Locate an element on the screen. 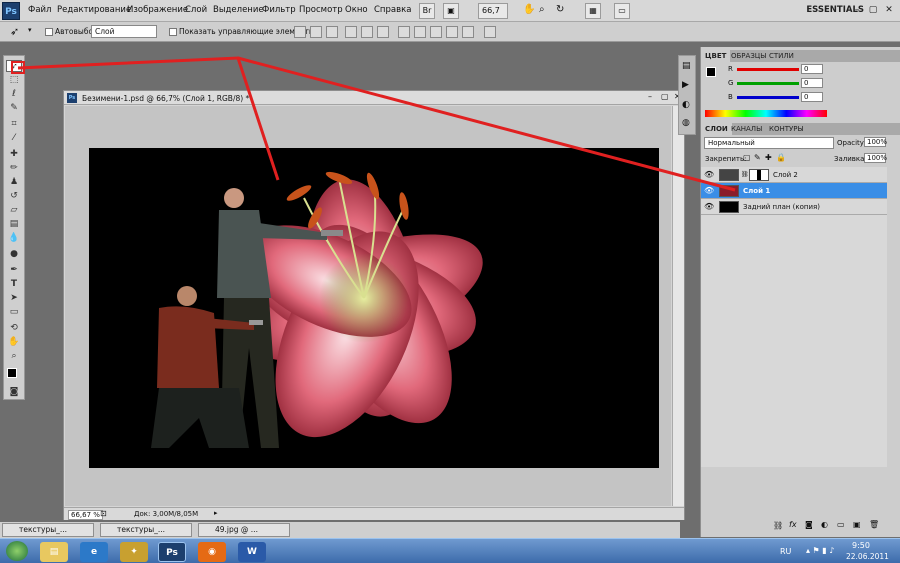 This screenshot has width=900, height=563. layer-name: Слой 2 is located at coordinates (785, 175).